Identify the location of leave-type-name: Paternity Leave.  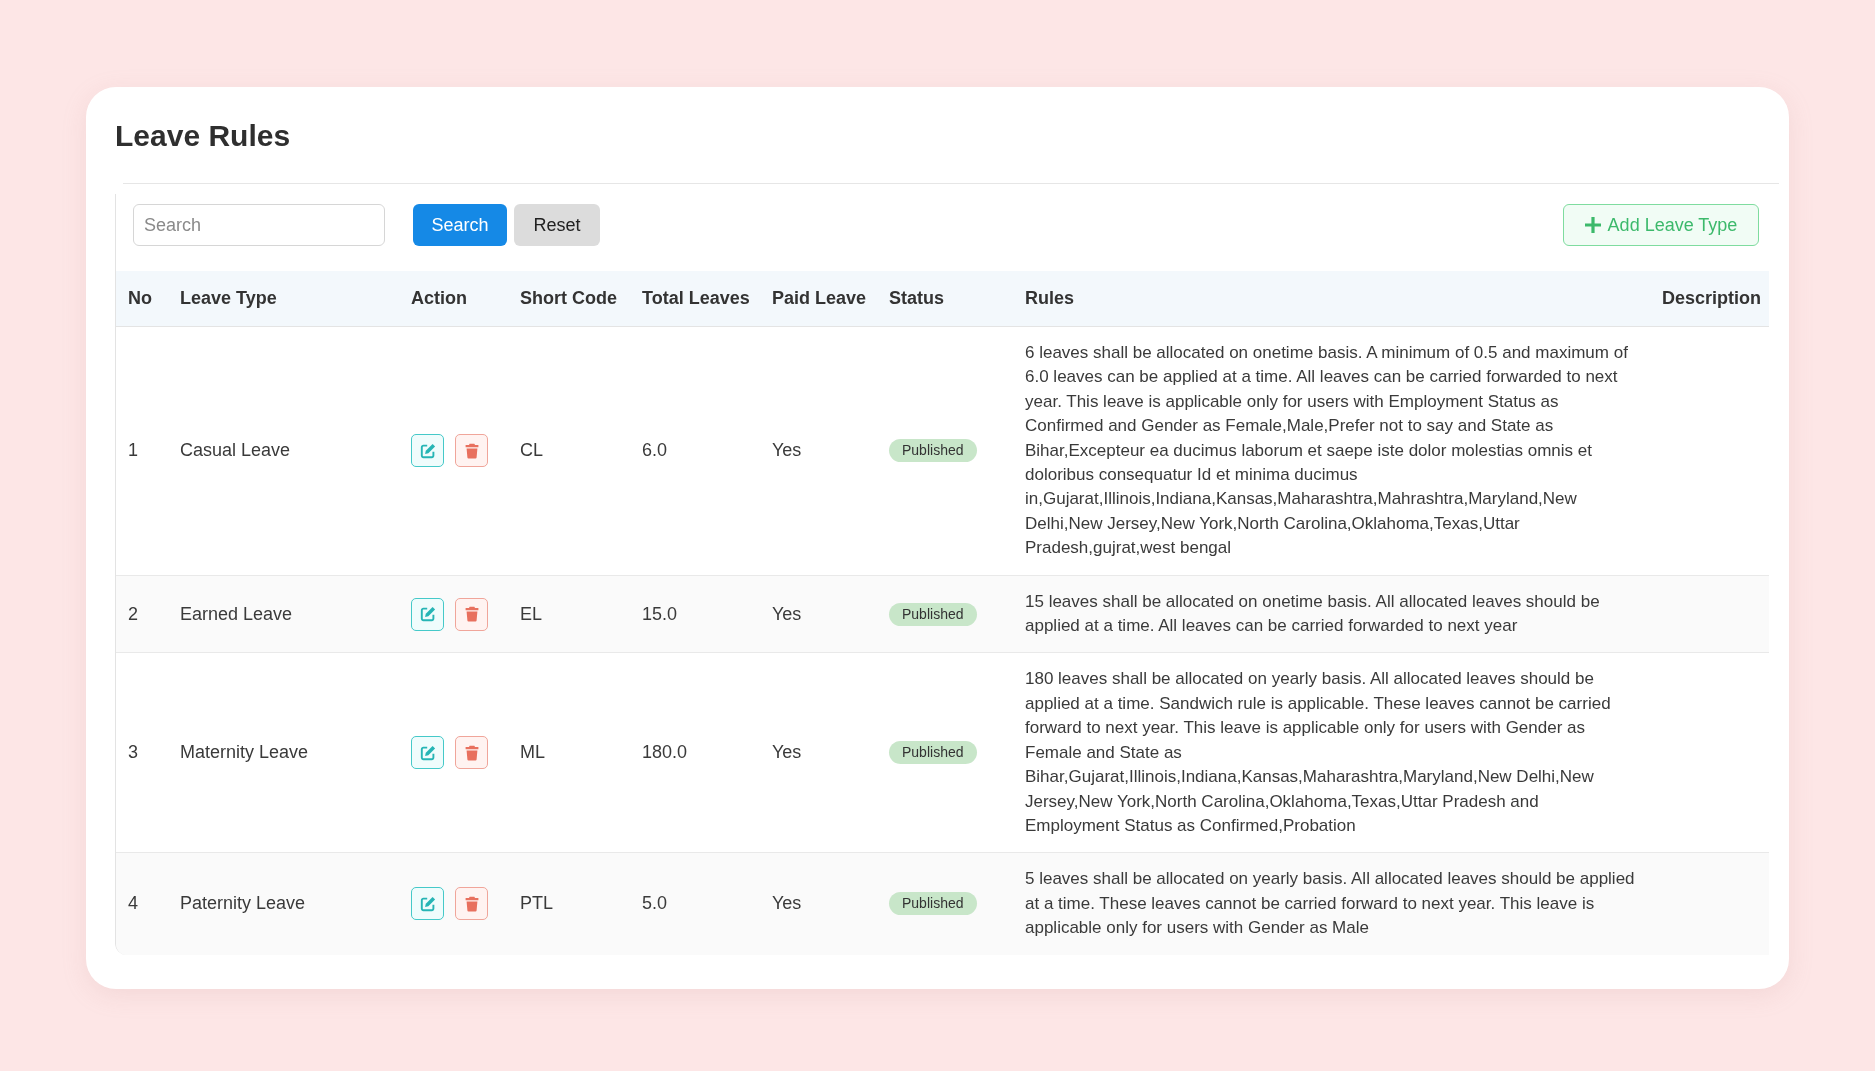
(243, 903).